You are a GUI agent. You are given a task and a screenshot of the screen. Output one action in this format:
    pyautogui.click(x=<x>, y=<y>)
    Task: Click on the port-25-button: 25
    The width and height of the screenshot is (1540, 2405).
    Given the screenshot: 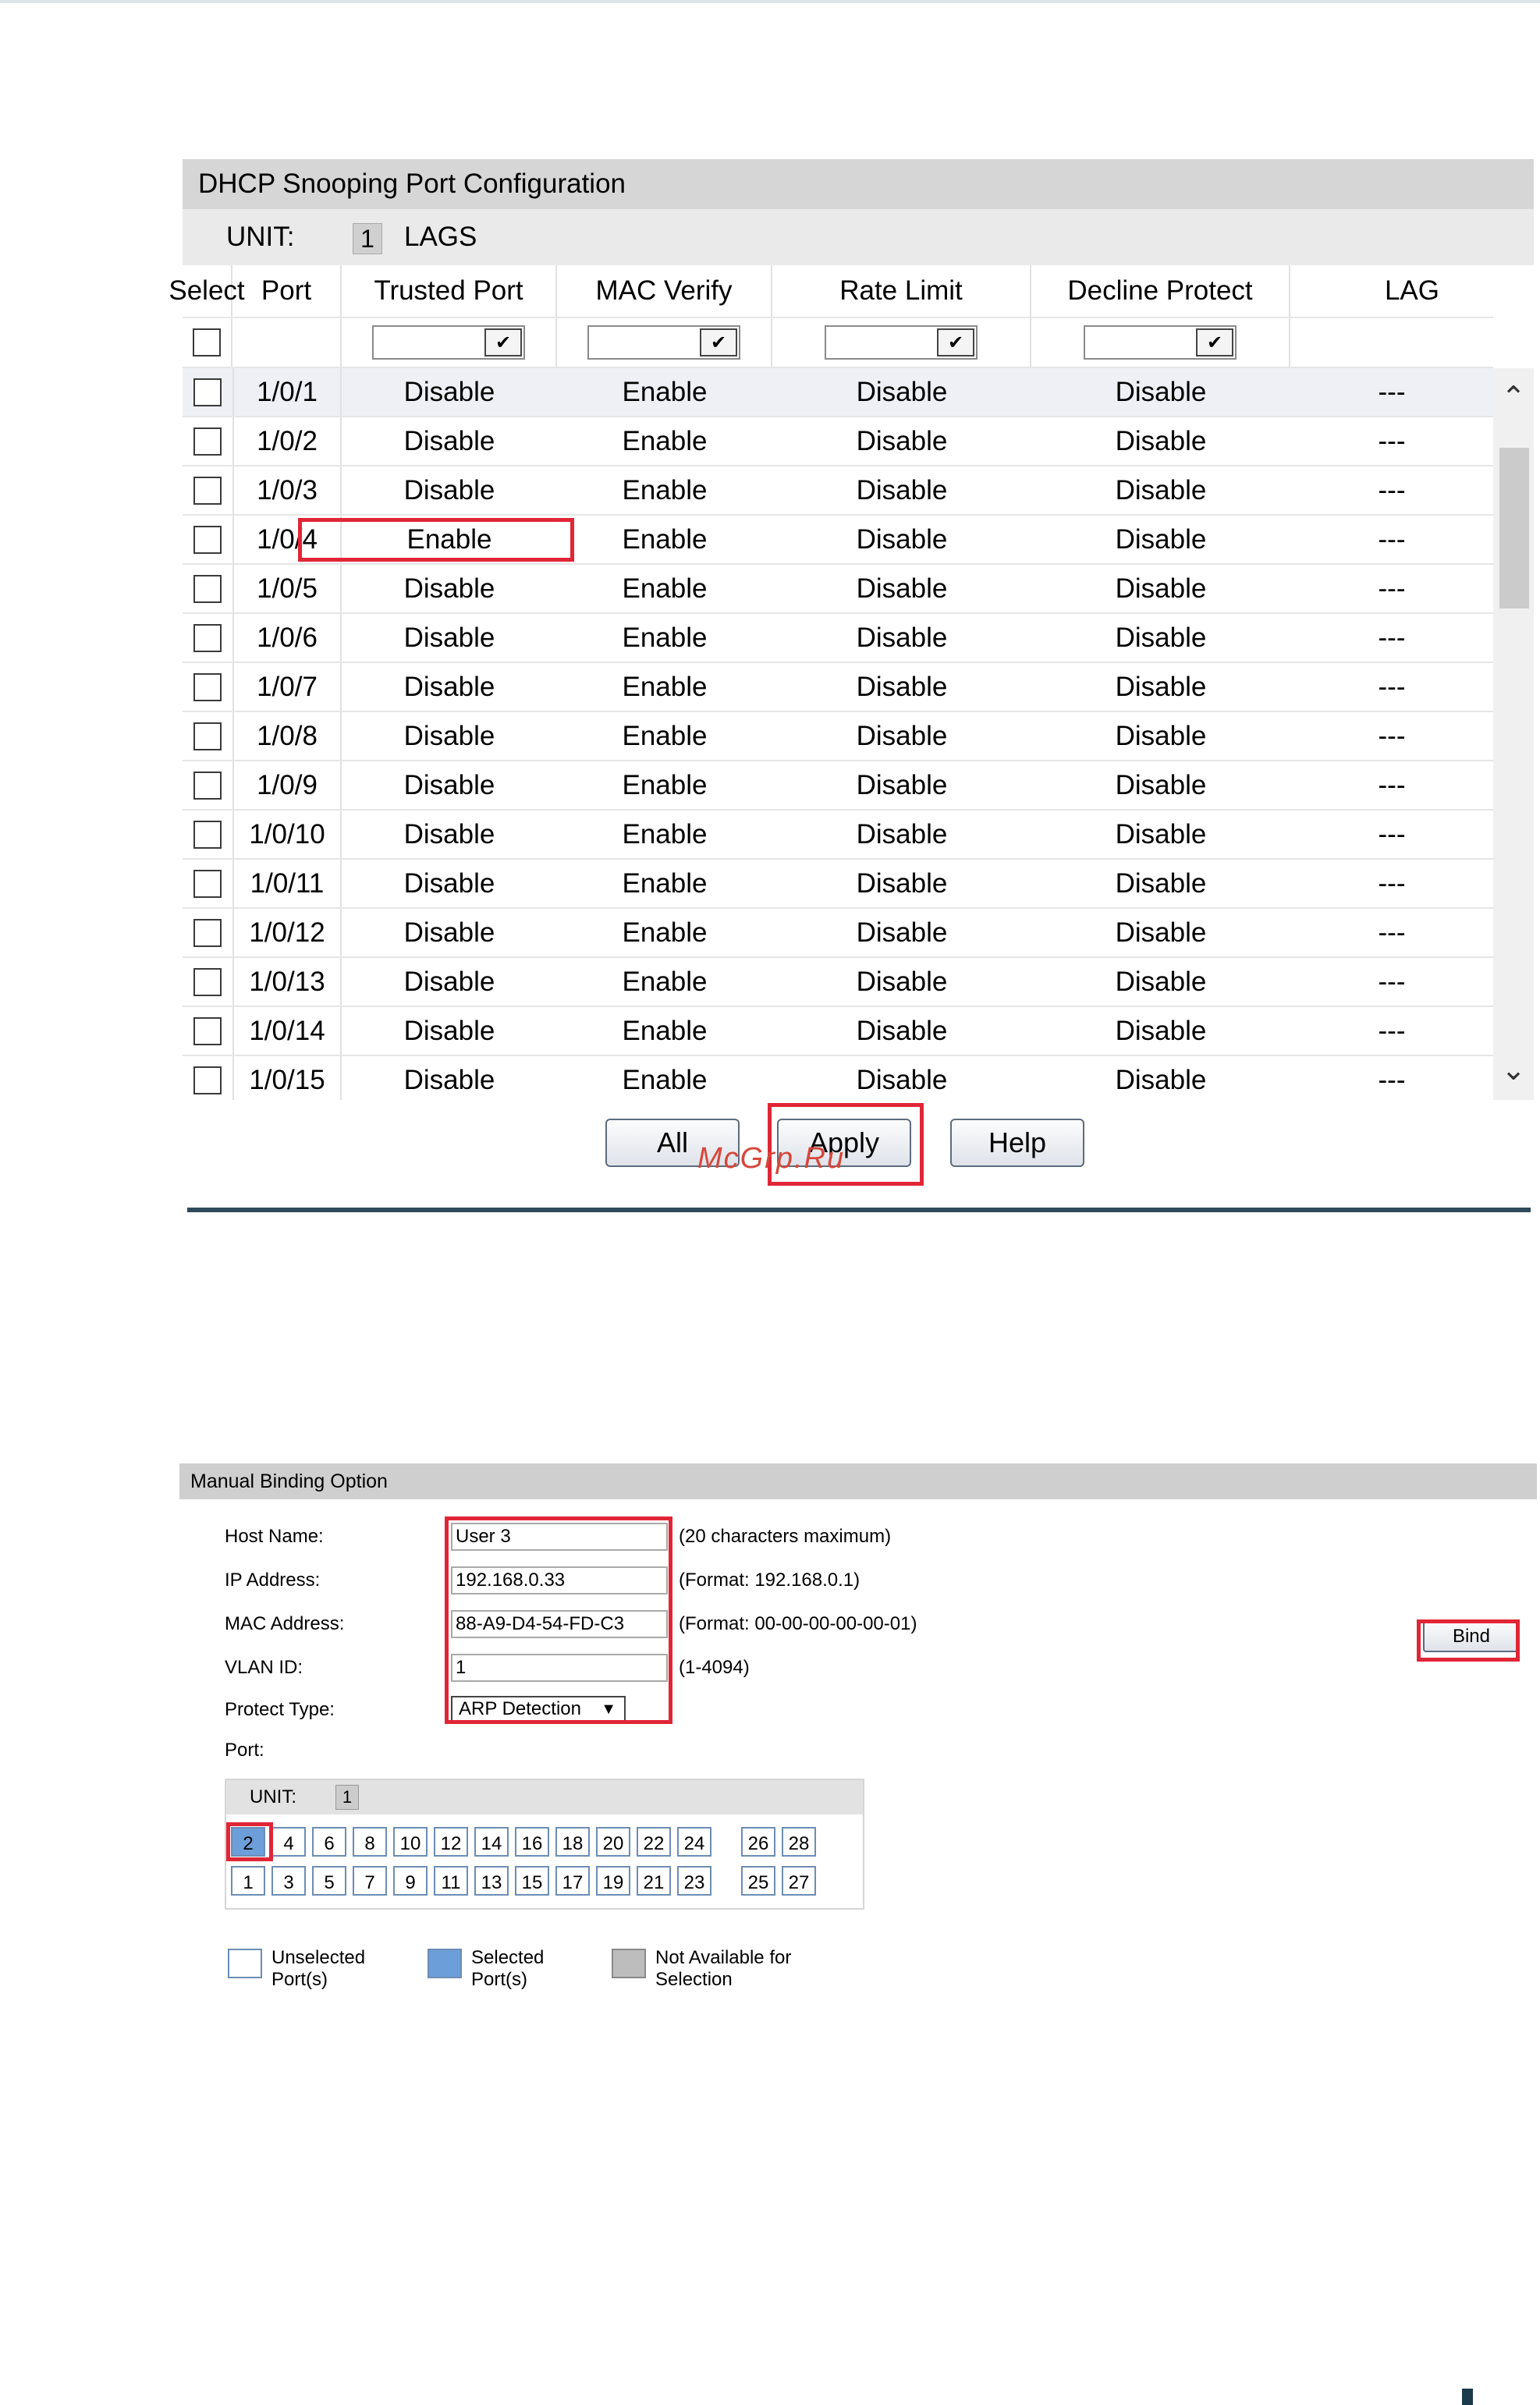 What is the action you would take?
    pyautogui.click(x=758, y=1881)
    